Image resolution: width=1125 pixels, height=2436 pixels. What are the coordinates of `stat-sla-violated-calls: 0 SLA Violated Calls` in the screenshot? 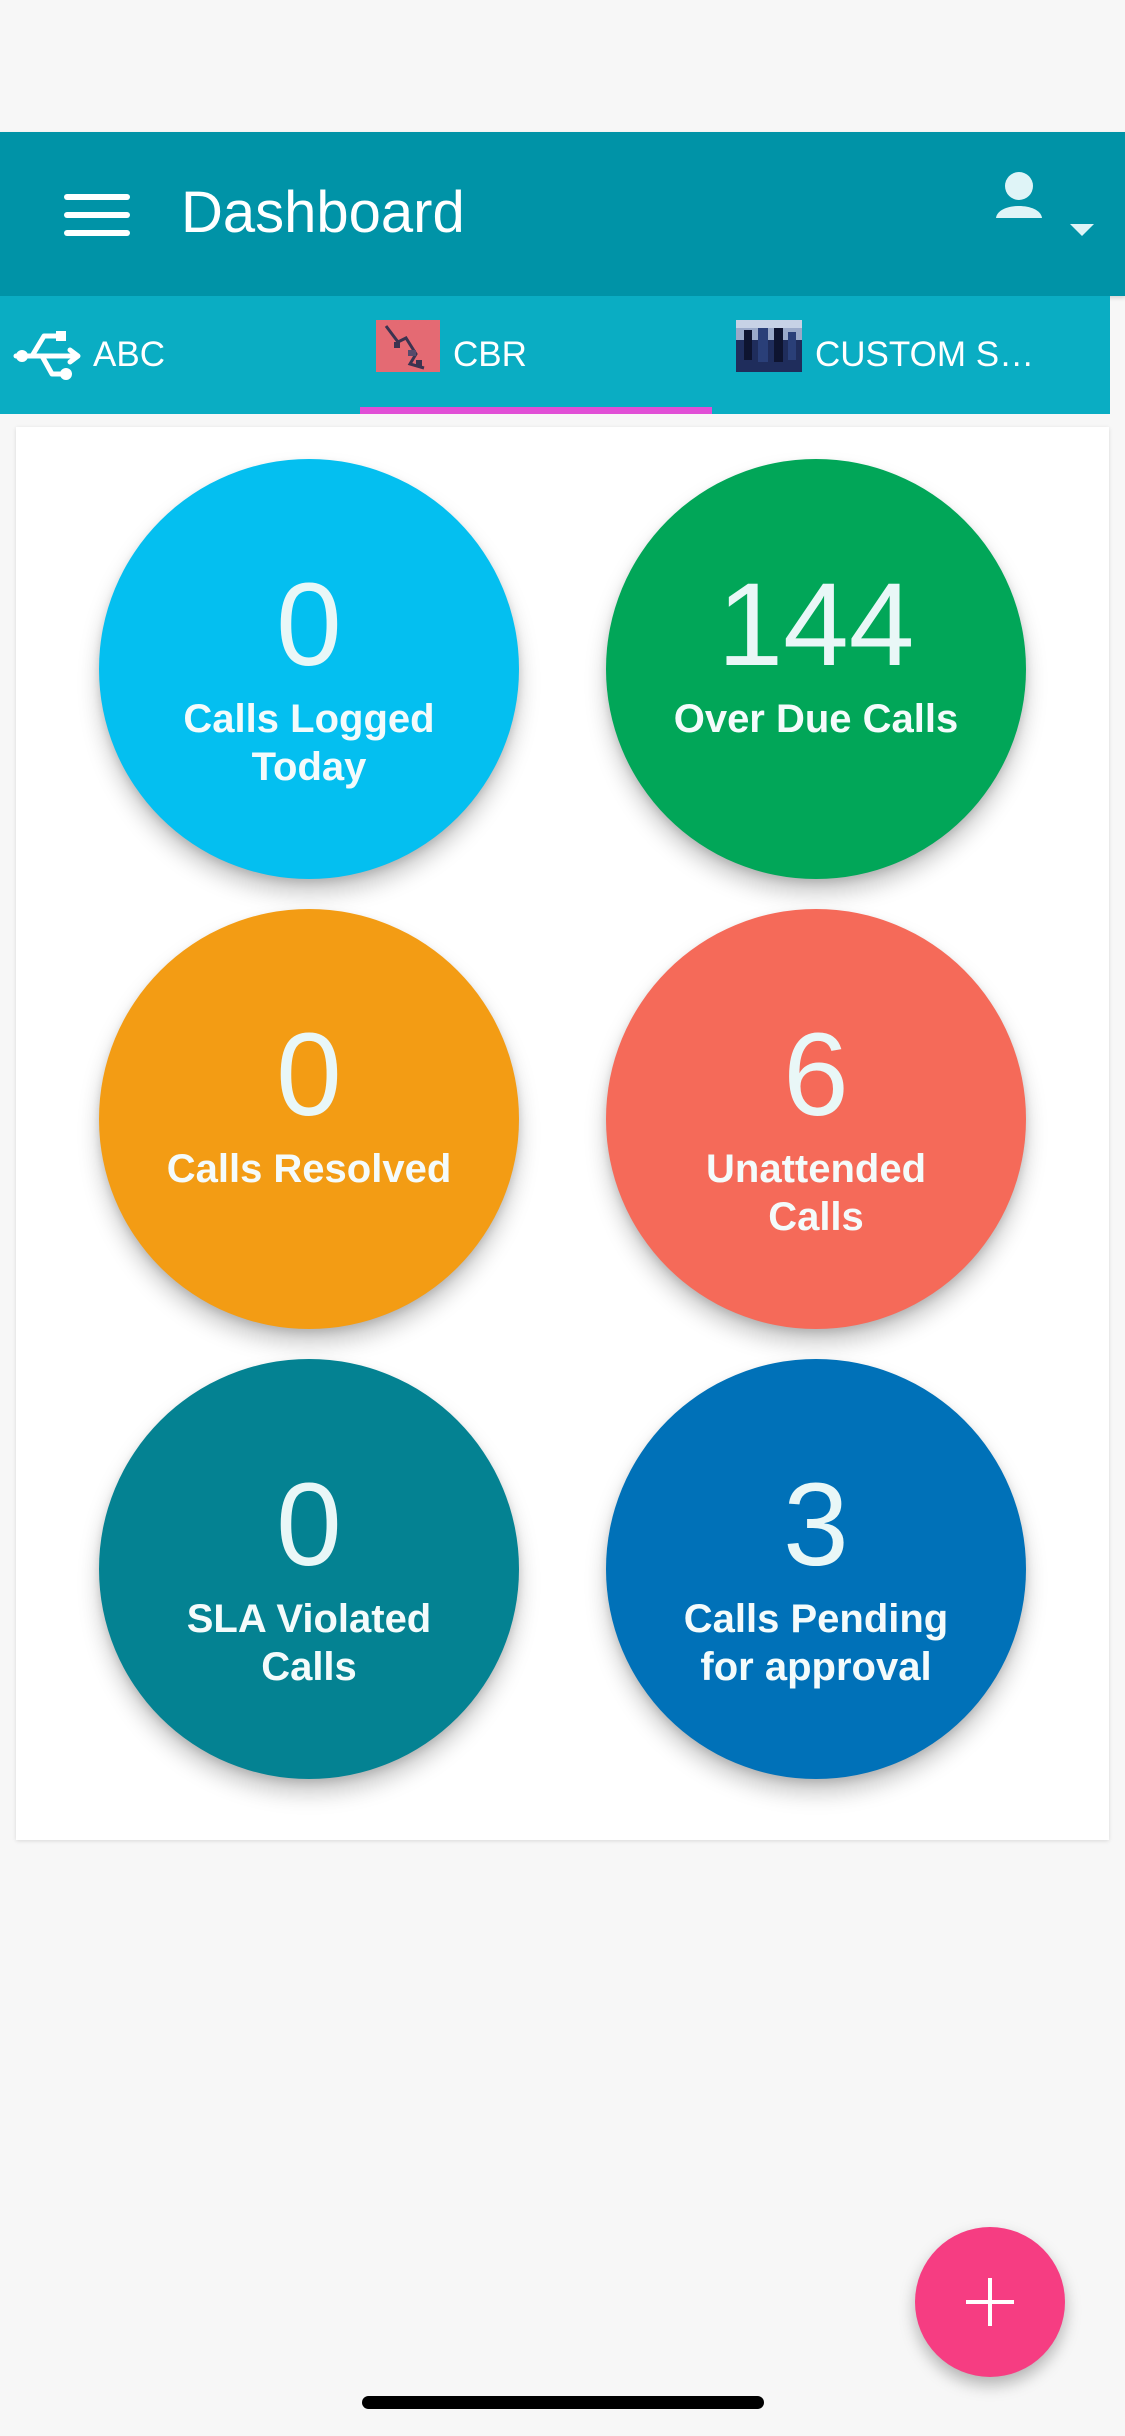 It's located at (309, 1569).